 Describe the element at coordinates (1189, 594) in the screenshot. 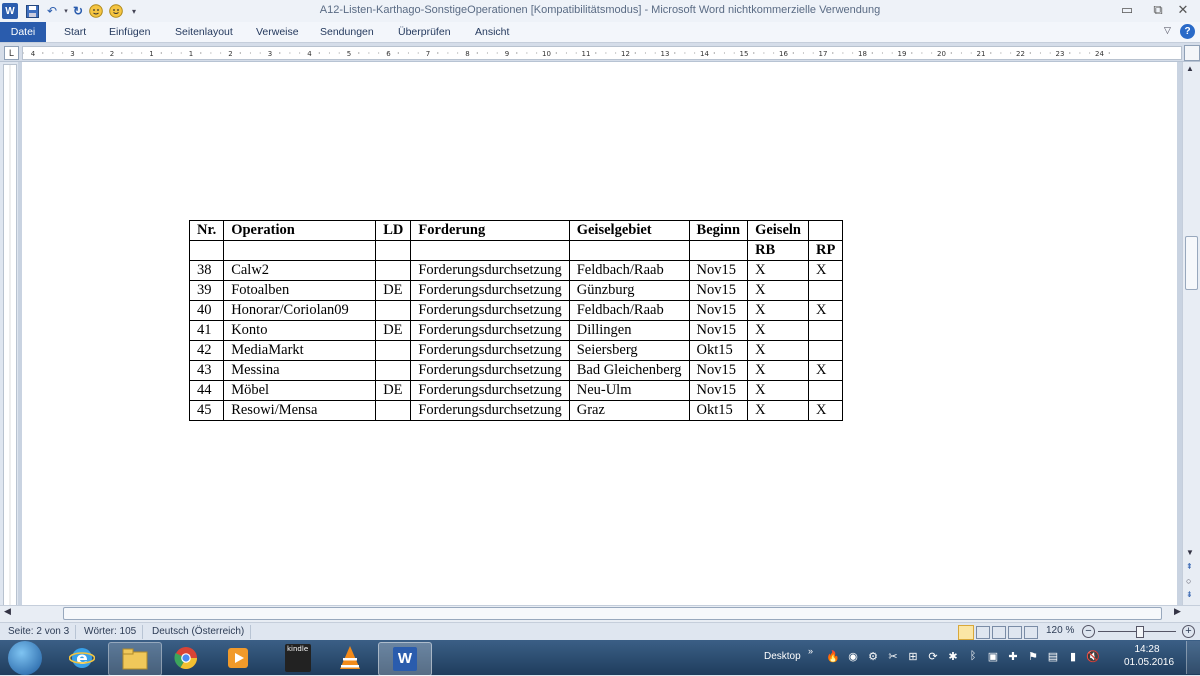

I see `next-page-icon: ⇟` at that location.